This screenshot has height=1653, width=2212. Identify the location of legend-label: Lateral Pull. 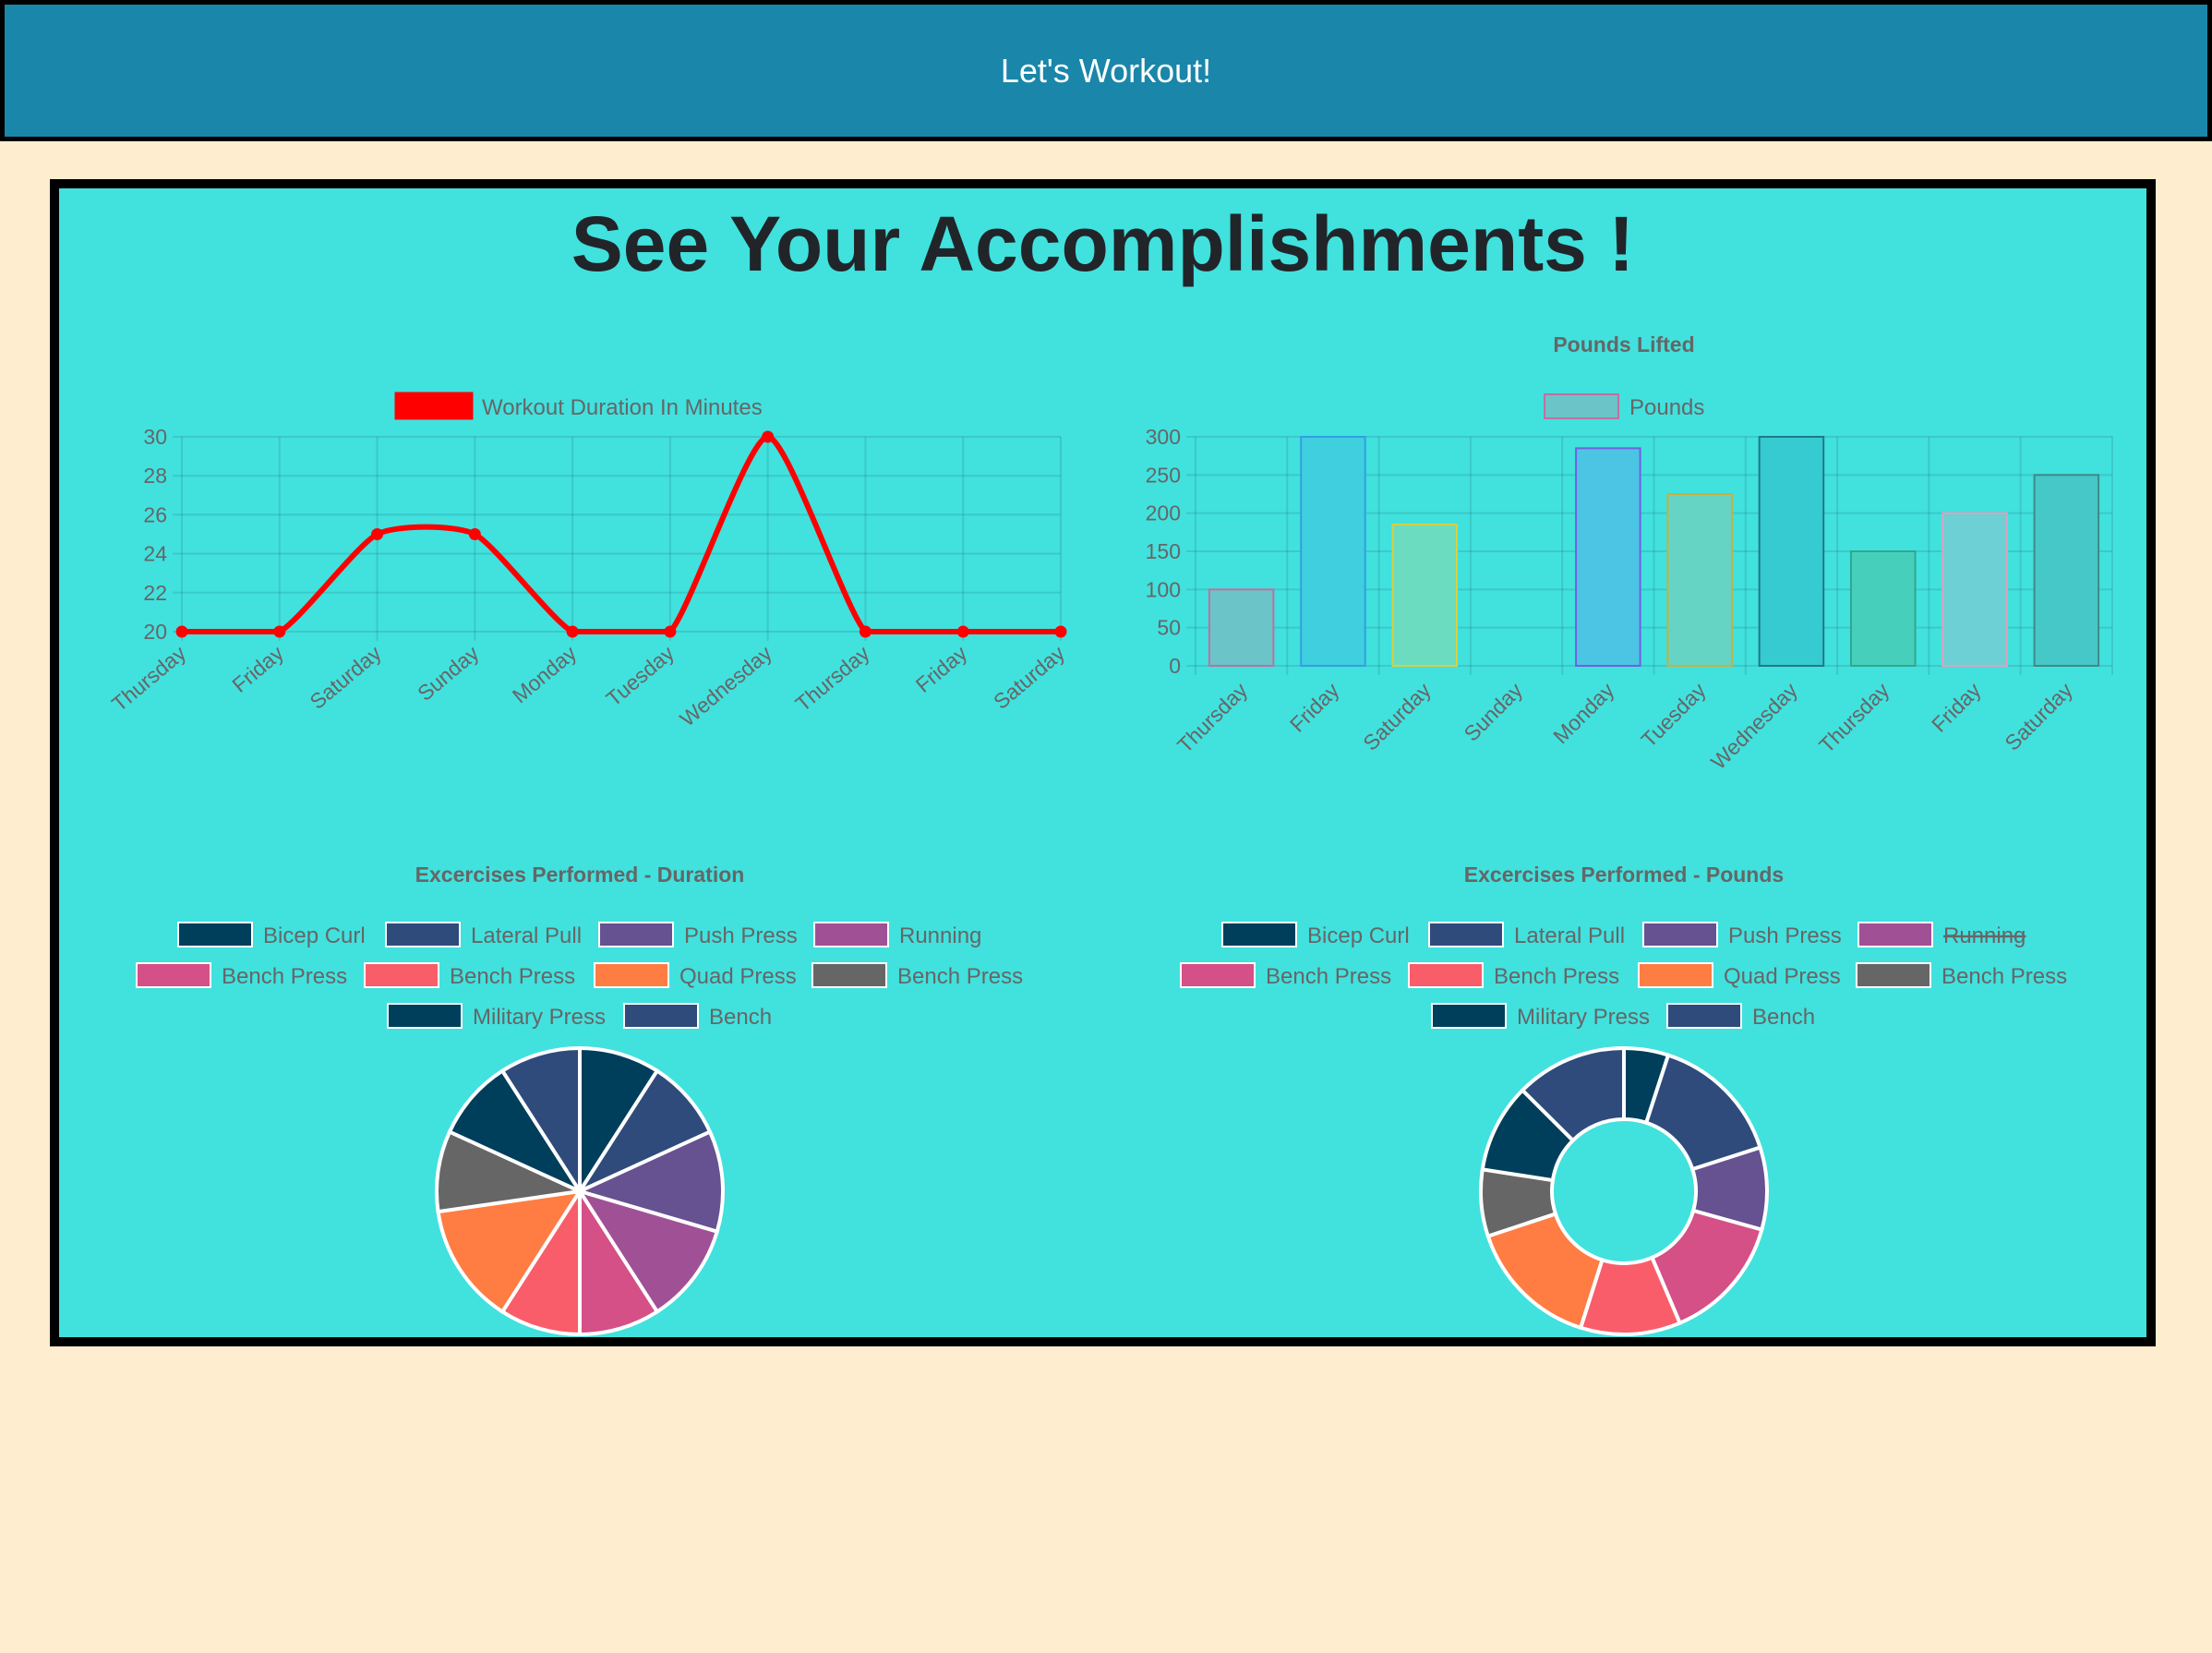
(1569, 935).